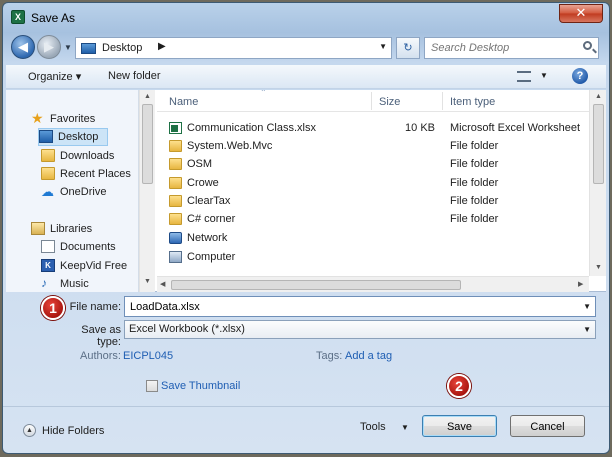 Image resolution: width=612 pixels, height=457 pixels. Describe the element at coordinates (23, 47) in the screenshot. I see `back-button: ◀` at that location.